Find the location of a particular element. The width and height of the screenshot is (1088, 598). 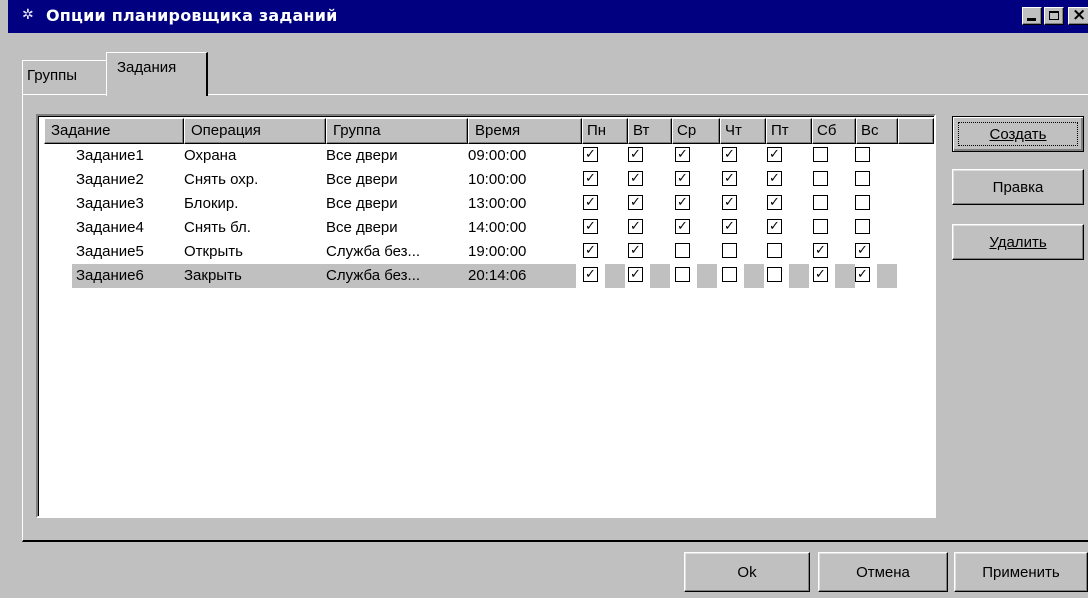

title-bar: ✲ Опции планировщика заданий × is located at coordinates (548, 16).